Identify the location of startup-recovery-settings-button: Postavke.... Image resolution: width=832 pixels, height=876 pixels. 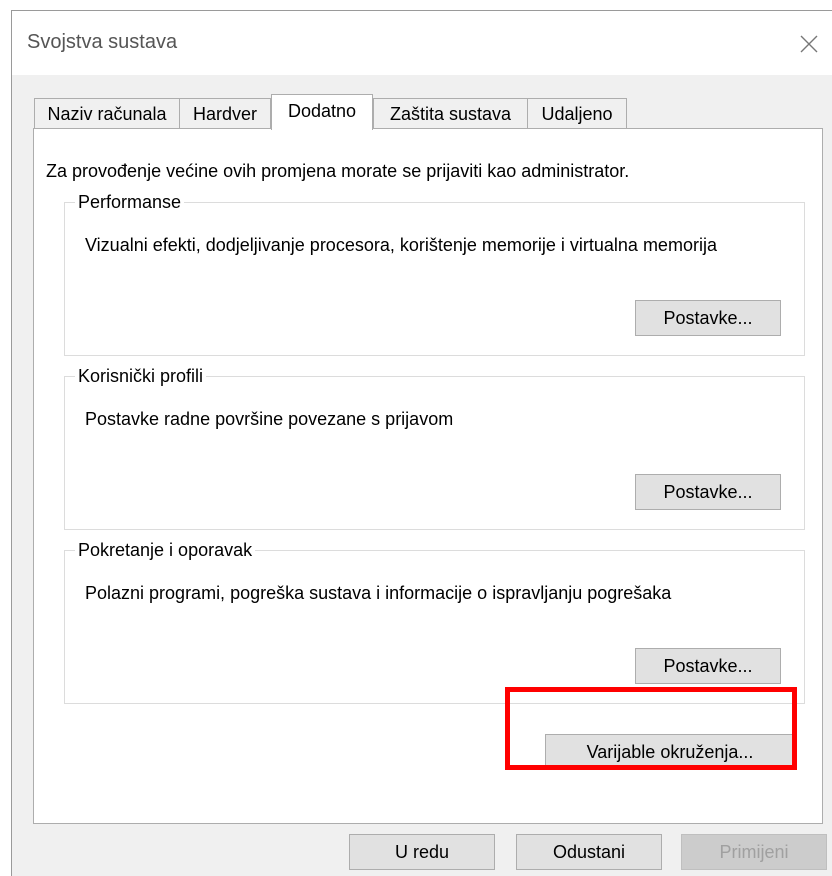
(708, 666).